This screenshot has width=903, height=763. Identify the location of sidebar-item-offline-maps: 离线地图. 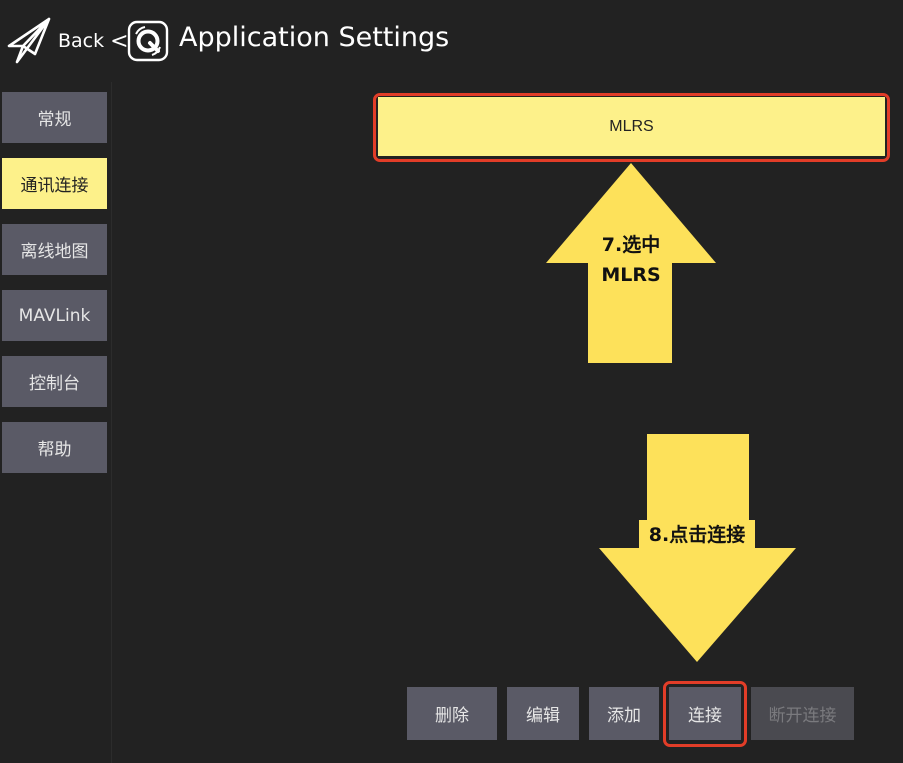
(54, 249).